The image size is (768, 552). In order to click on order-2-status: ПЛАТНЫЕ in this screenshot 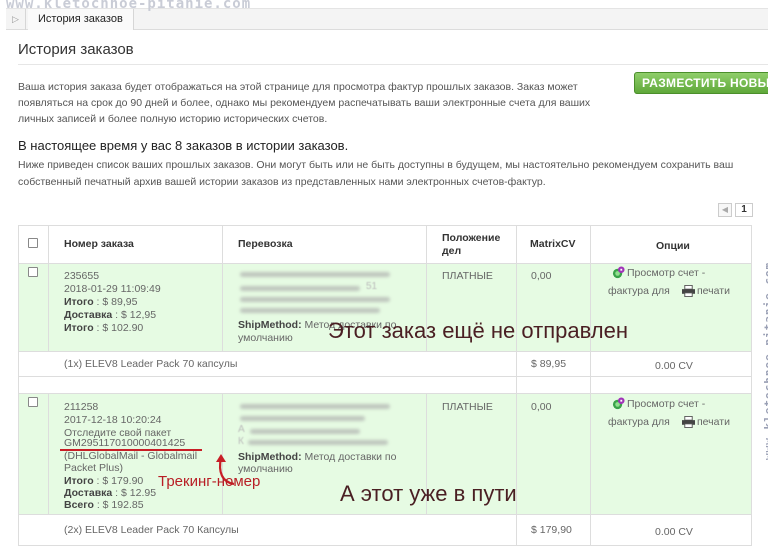, I will do `click(467, 407)`.